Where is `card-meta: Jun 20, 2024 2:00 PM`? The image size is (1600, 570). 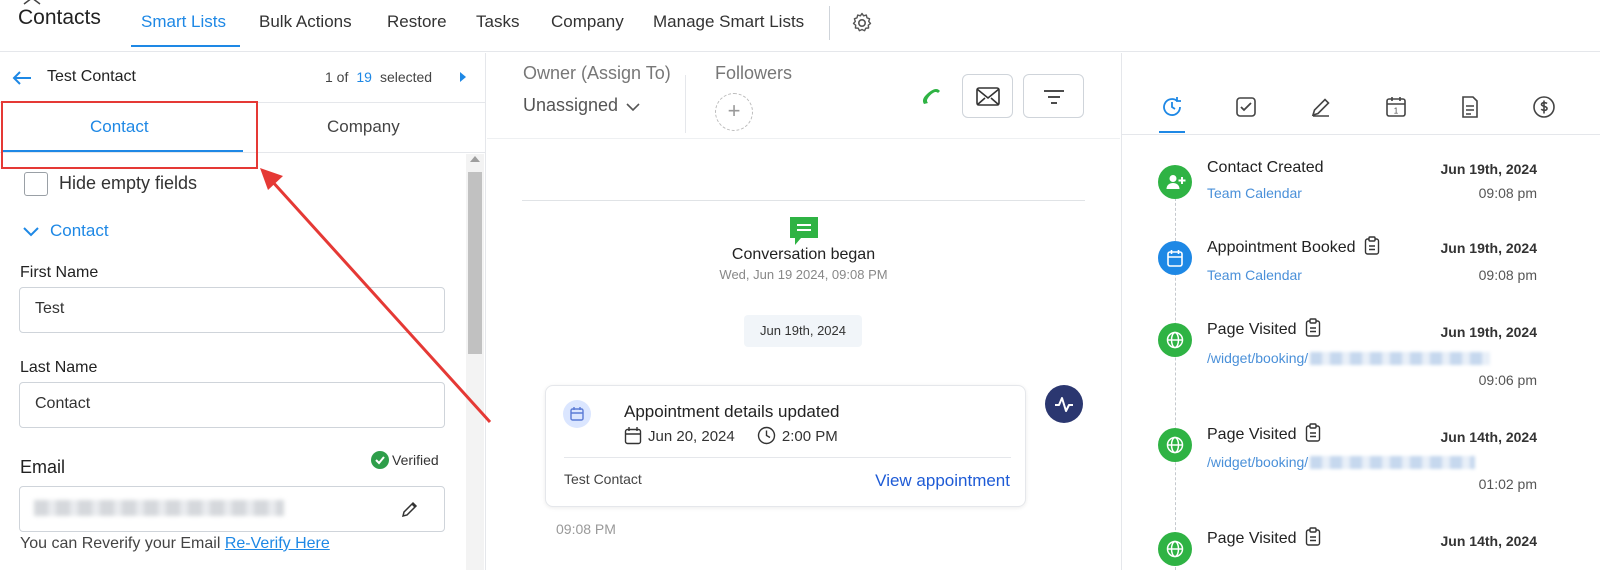 card-meta: Jun 20, 2024 2:00 PM is located at coordinates (731, 435).